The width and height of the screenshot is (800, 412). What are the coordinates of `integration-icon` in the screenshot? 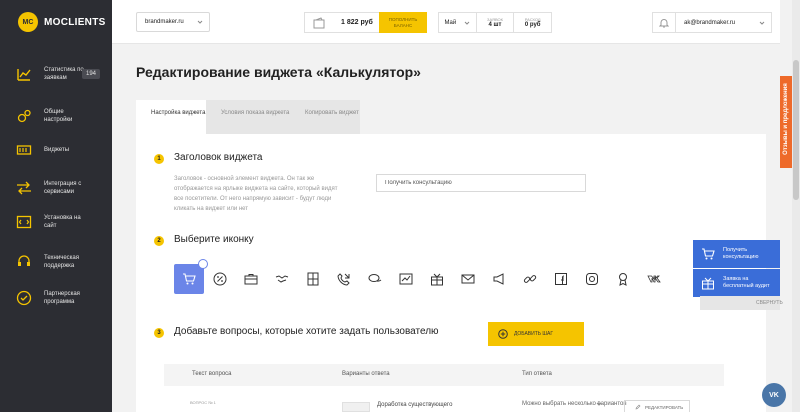 It's located at (24, 188).